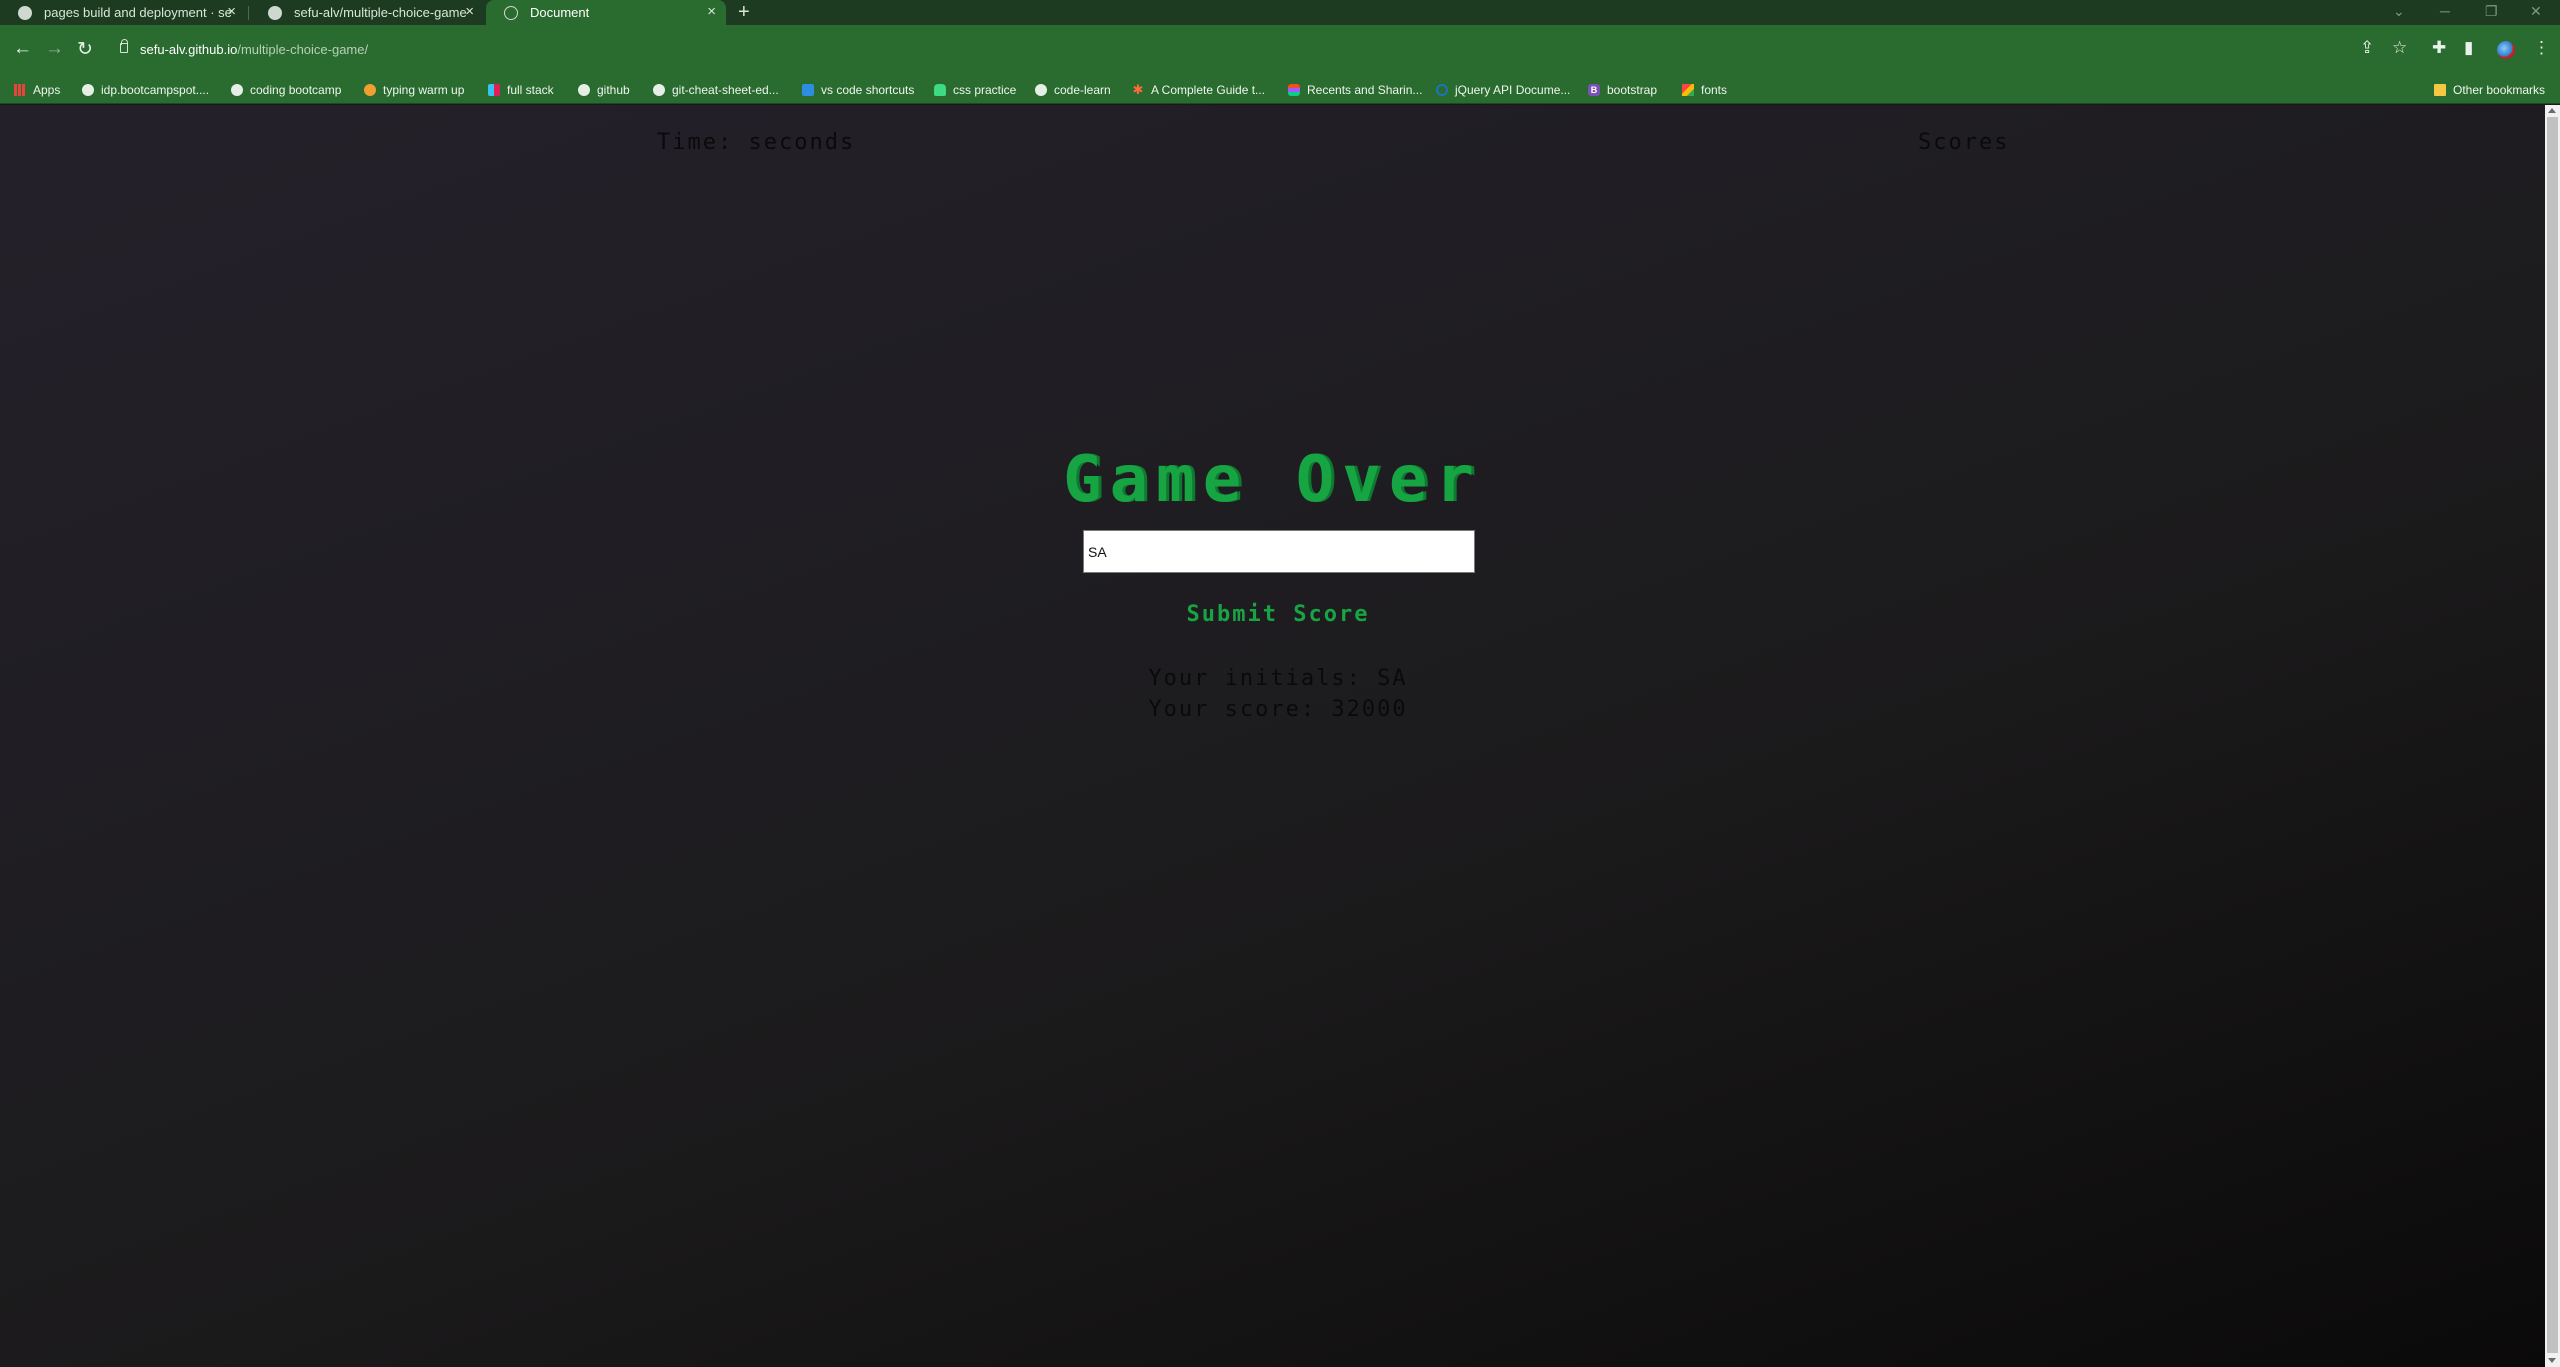 The image size is (2560, 1367). What do you see at coordinates (22, 49) in the screenshot?
I see `back-icon: ←` at bounding box center [22, 49].